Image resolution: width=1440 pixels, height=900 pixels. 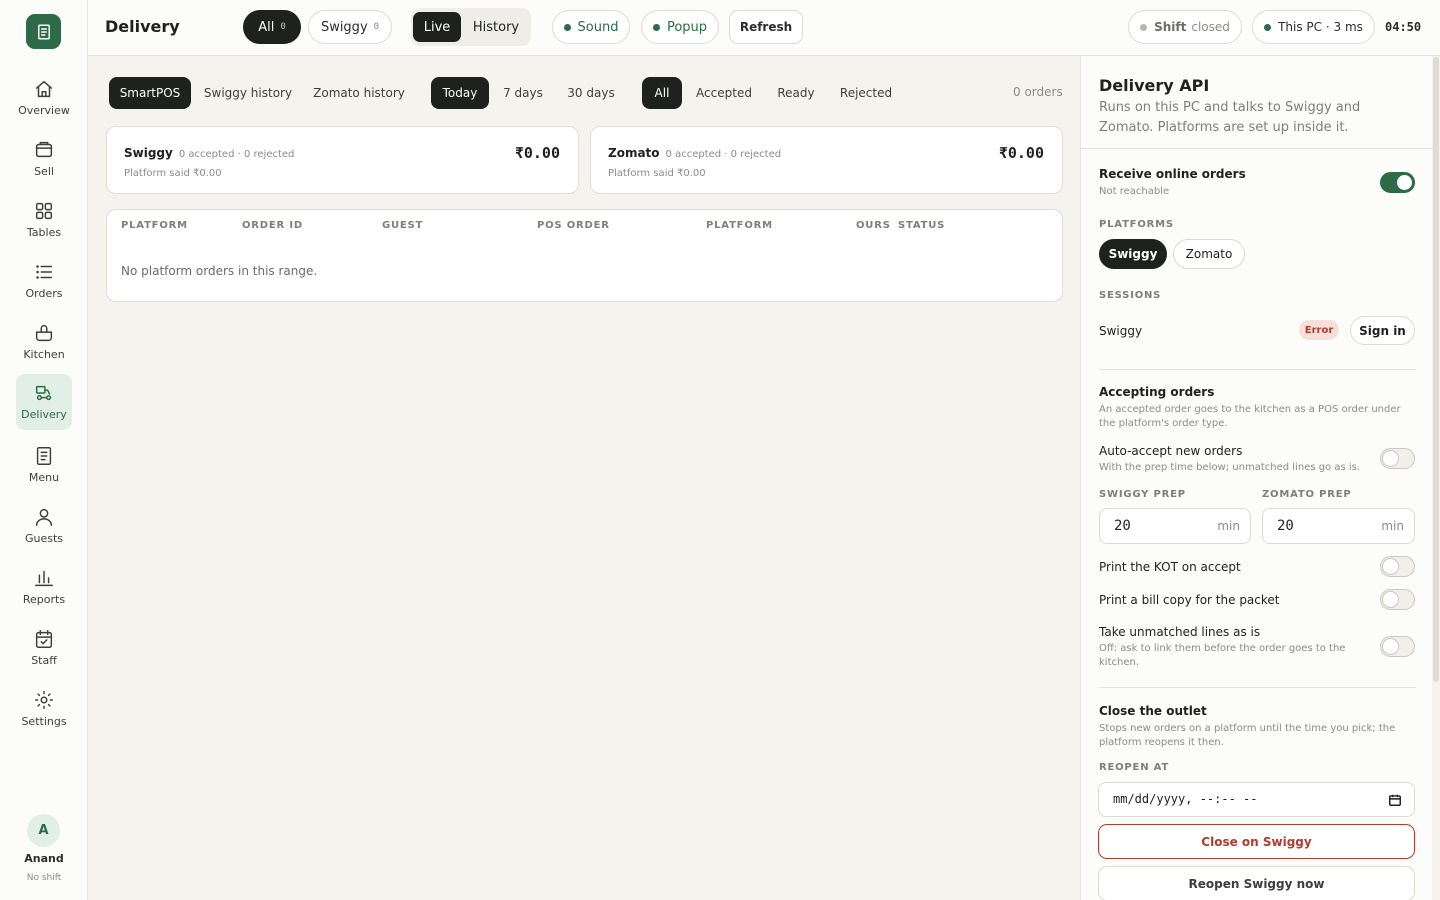 What do you see at coordinates (376, 27) in the screenshot?
I see `filter-count: 0` at bounding box center [376, 27].